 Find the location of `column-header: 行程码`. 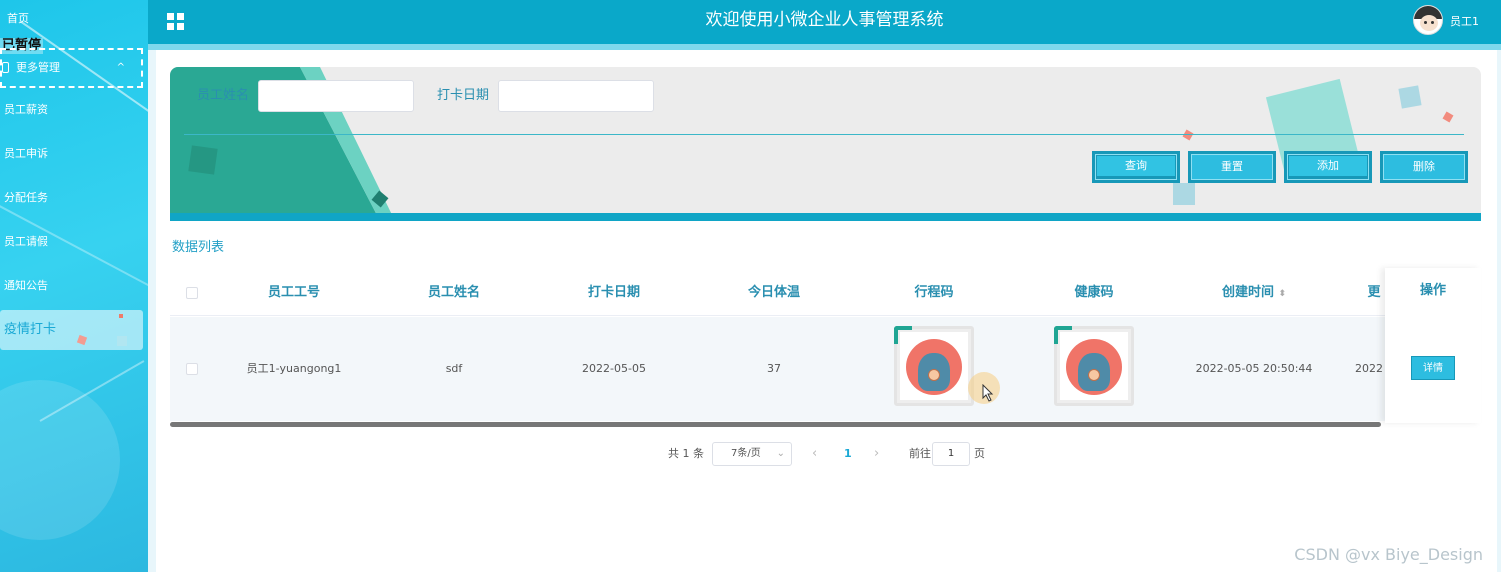

column-header: 行程码 is located at coordinates (934, 292).